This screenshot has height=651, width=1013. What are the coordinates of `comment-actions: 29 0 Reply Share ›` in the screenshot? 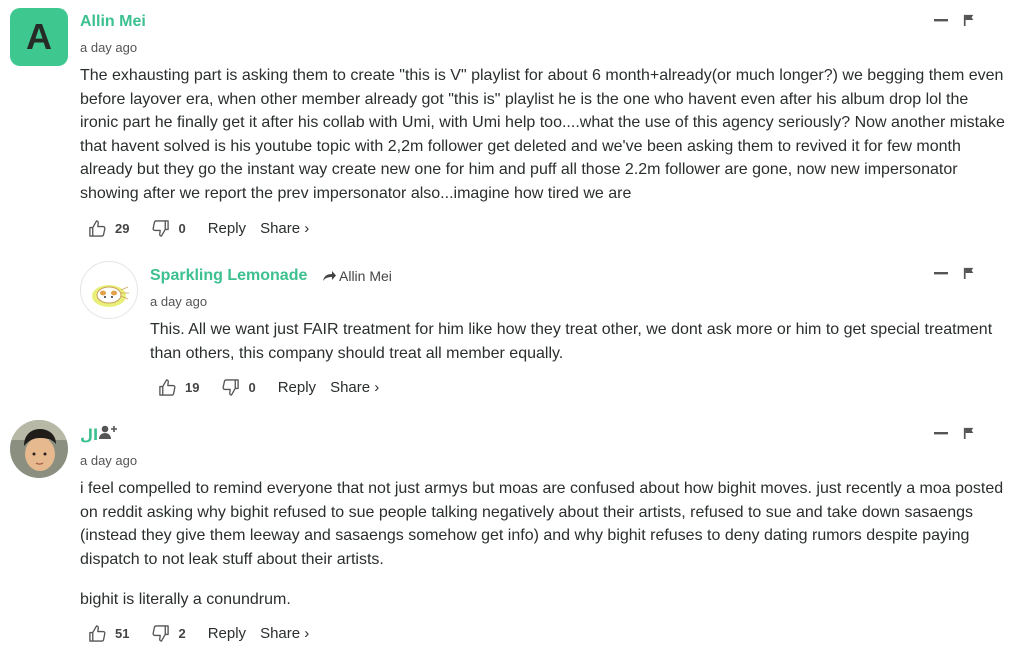 It's located at (198, 228).